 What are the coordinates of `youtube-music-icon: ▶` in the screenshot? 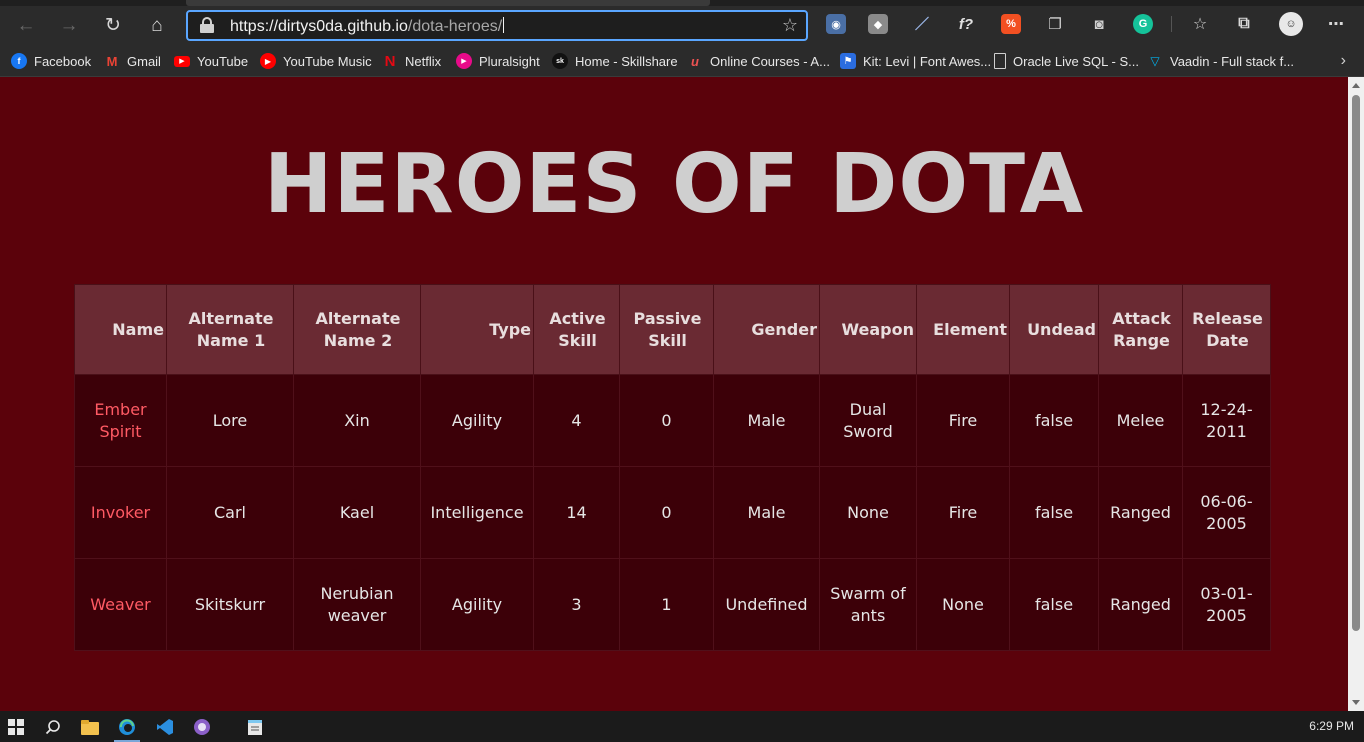 It's located at (268, 61).